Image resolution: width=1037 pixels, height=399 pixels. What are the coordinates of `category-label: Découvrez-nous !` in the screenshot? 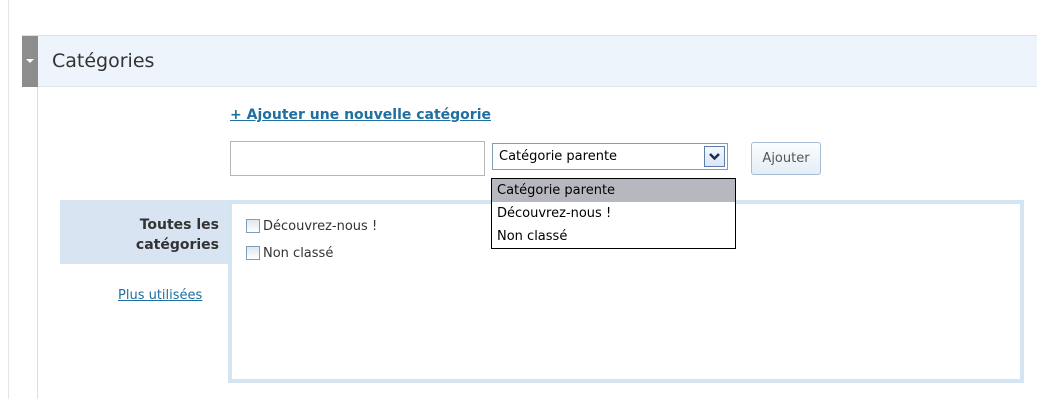 It's located at (320, 226).